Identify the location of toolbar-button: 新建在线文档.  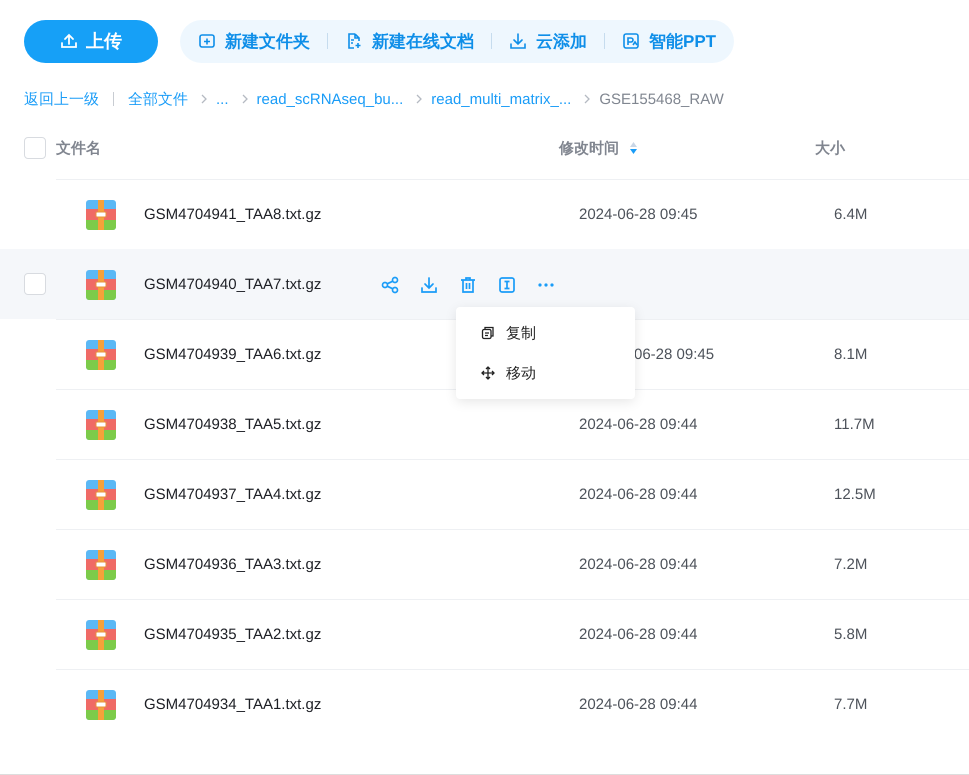
(409, 41).